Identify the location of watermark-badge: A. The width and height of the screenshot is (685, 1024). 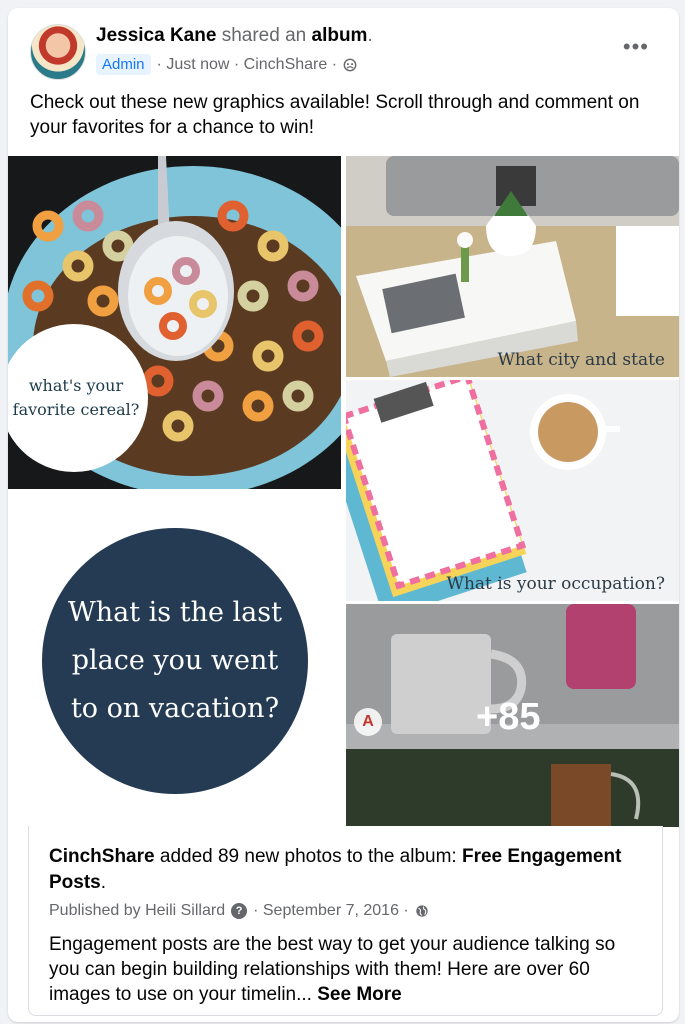
(368, 722).